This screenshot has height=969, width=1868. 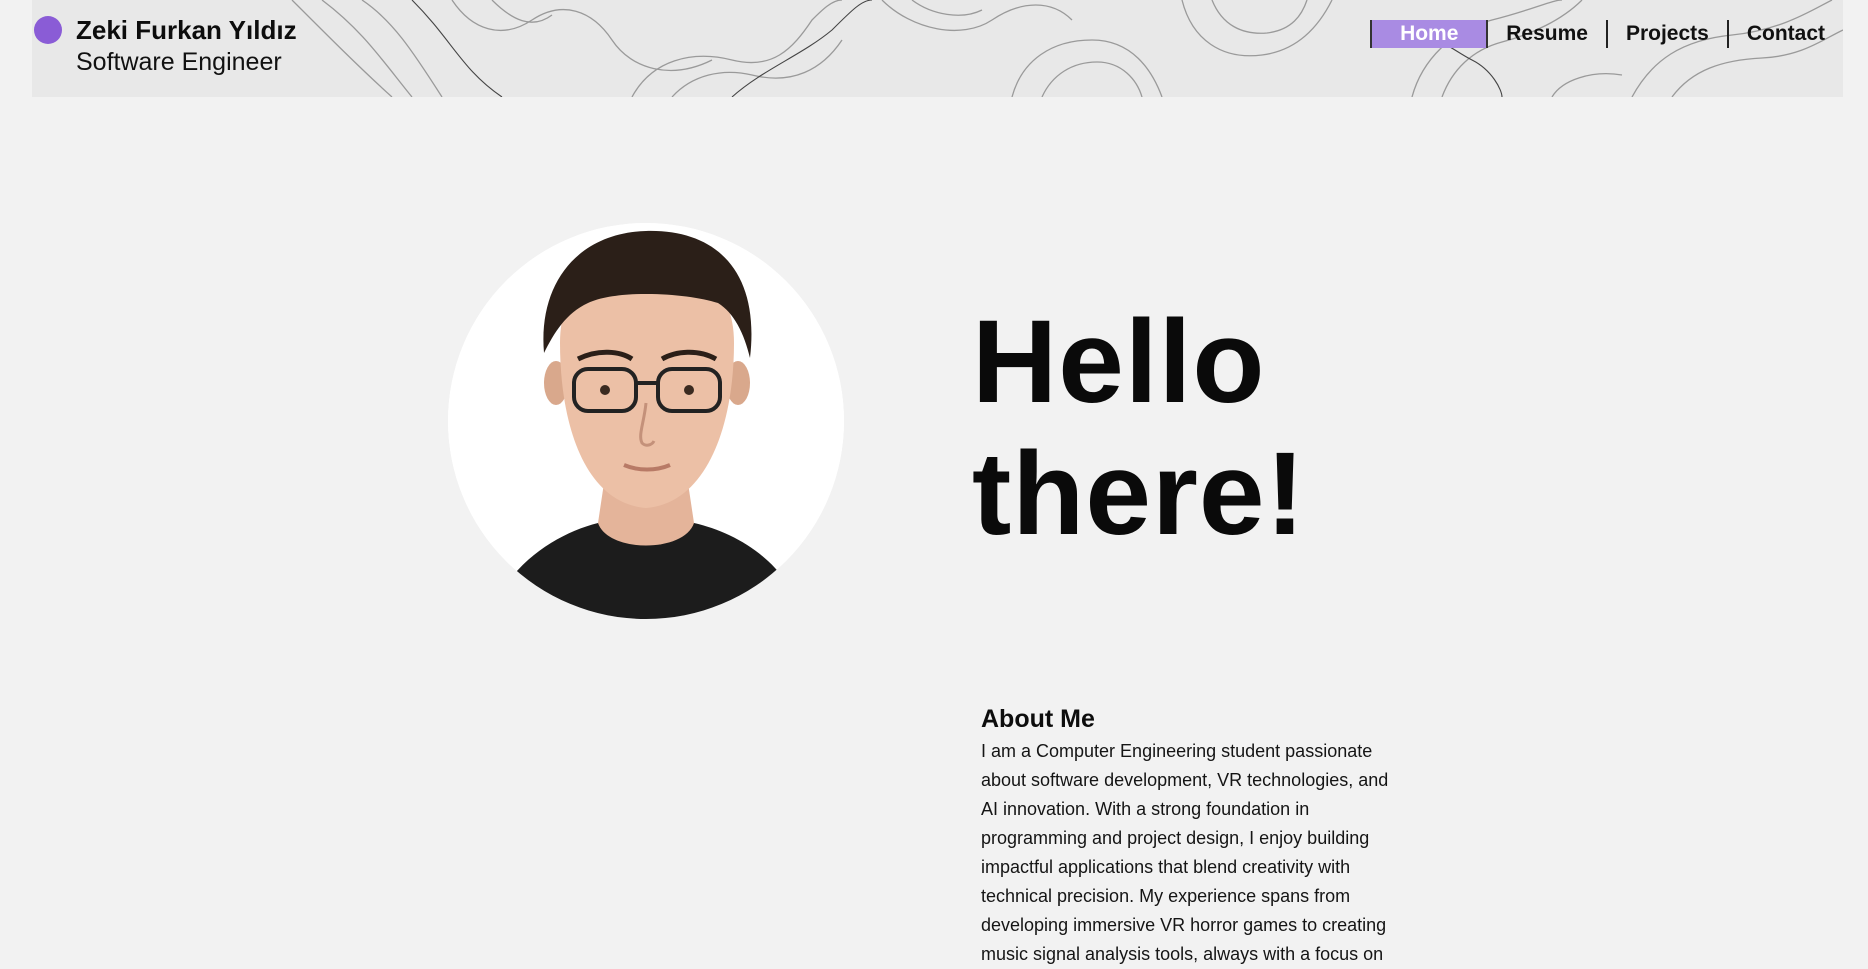 I want to click on about-heading: About Me, so click(x=1038, y=719).